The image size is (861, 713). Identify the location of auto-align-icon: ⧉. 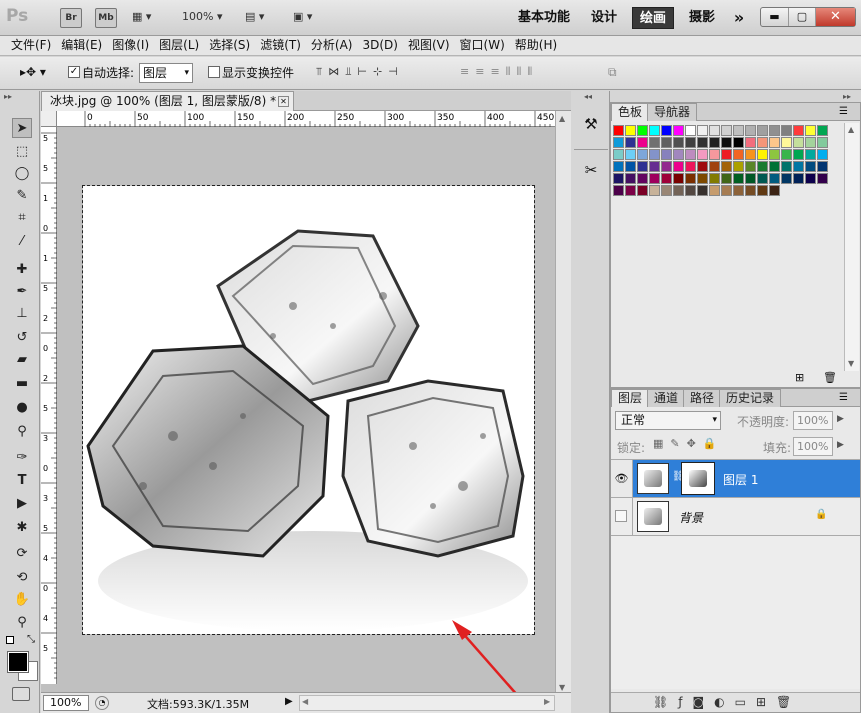
(612, 72).